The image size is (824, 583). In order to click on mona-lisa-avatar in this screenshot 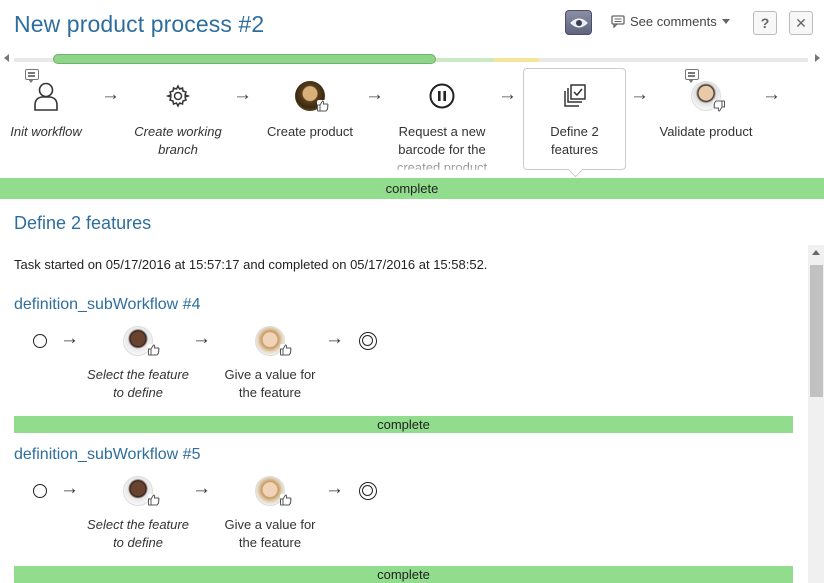, I will do `click(310, 96)`.